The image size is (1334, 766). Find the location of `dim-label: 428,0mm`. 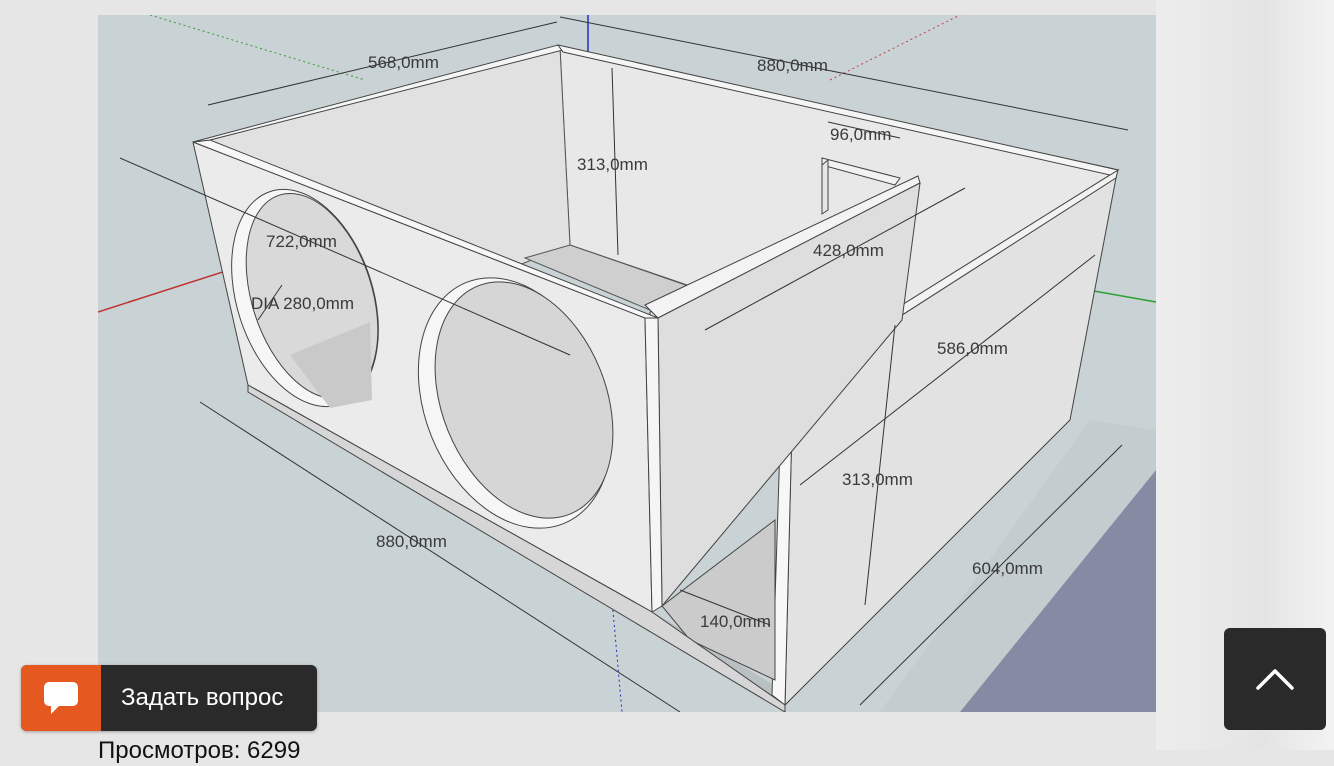

dim-label: 428,0mm is located at coordinates (848, 250).